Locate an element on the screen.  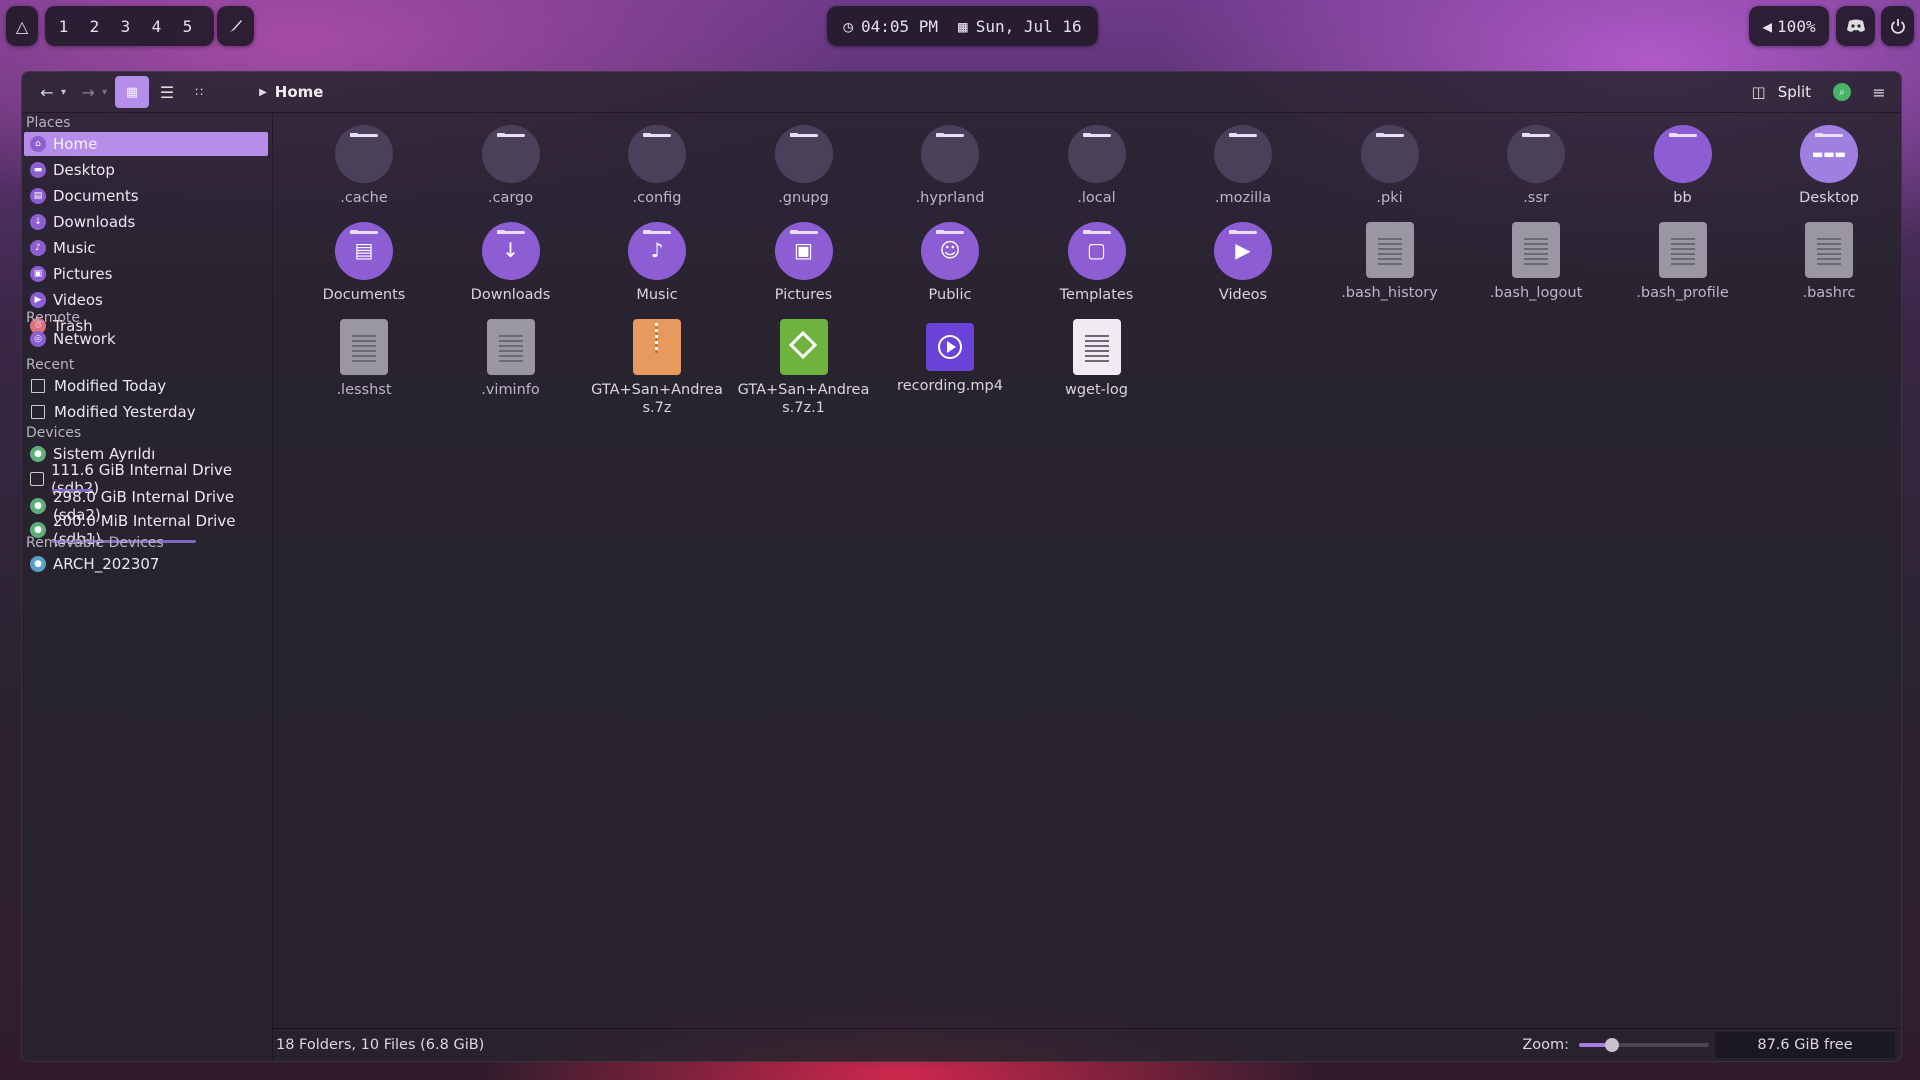
file-item: .bash_logout is located at coordinates (1536, 262).